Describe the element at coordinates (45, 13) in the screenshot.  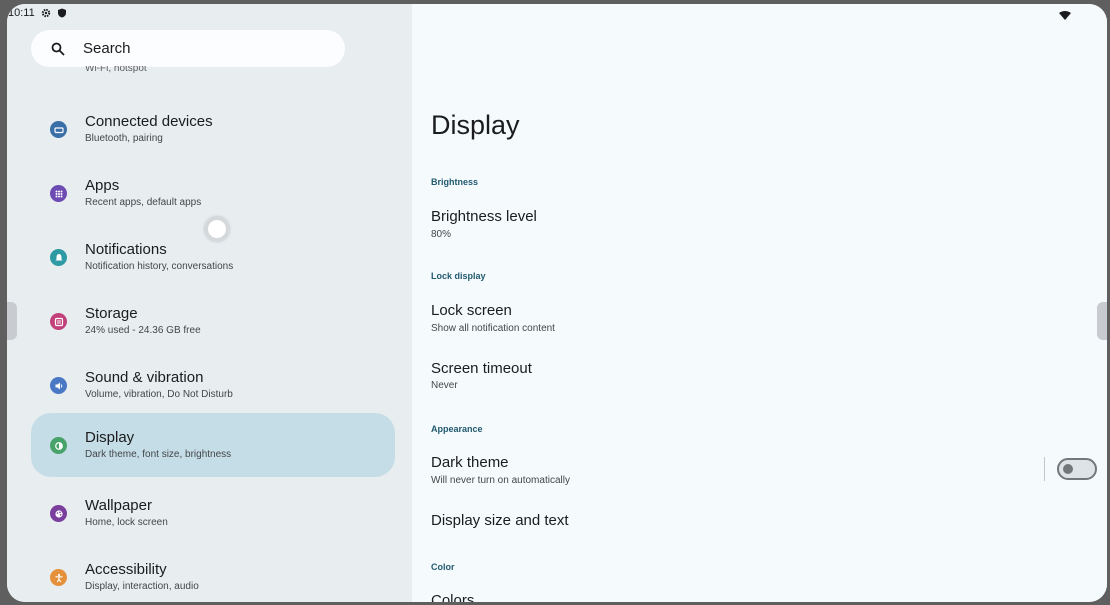
I see `gear-icon` at that location.